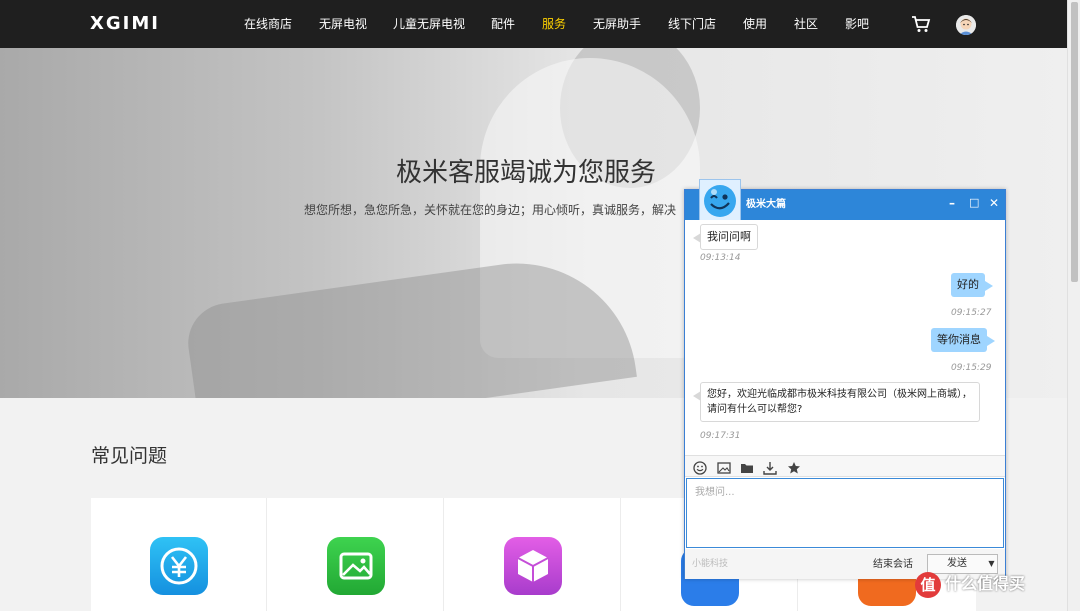  Describe the element at coordinates (971, 368) in the screenshot. I see `message-time: 09:15:29` at that location.